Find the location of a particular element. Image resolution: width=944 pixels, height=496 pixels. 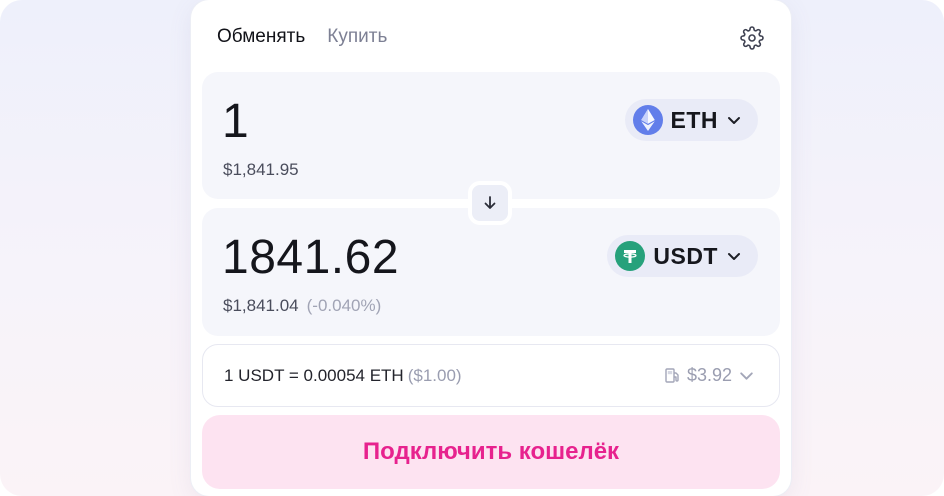

switch-direction-button is located at coordinates (490, 203).